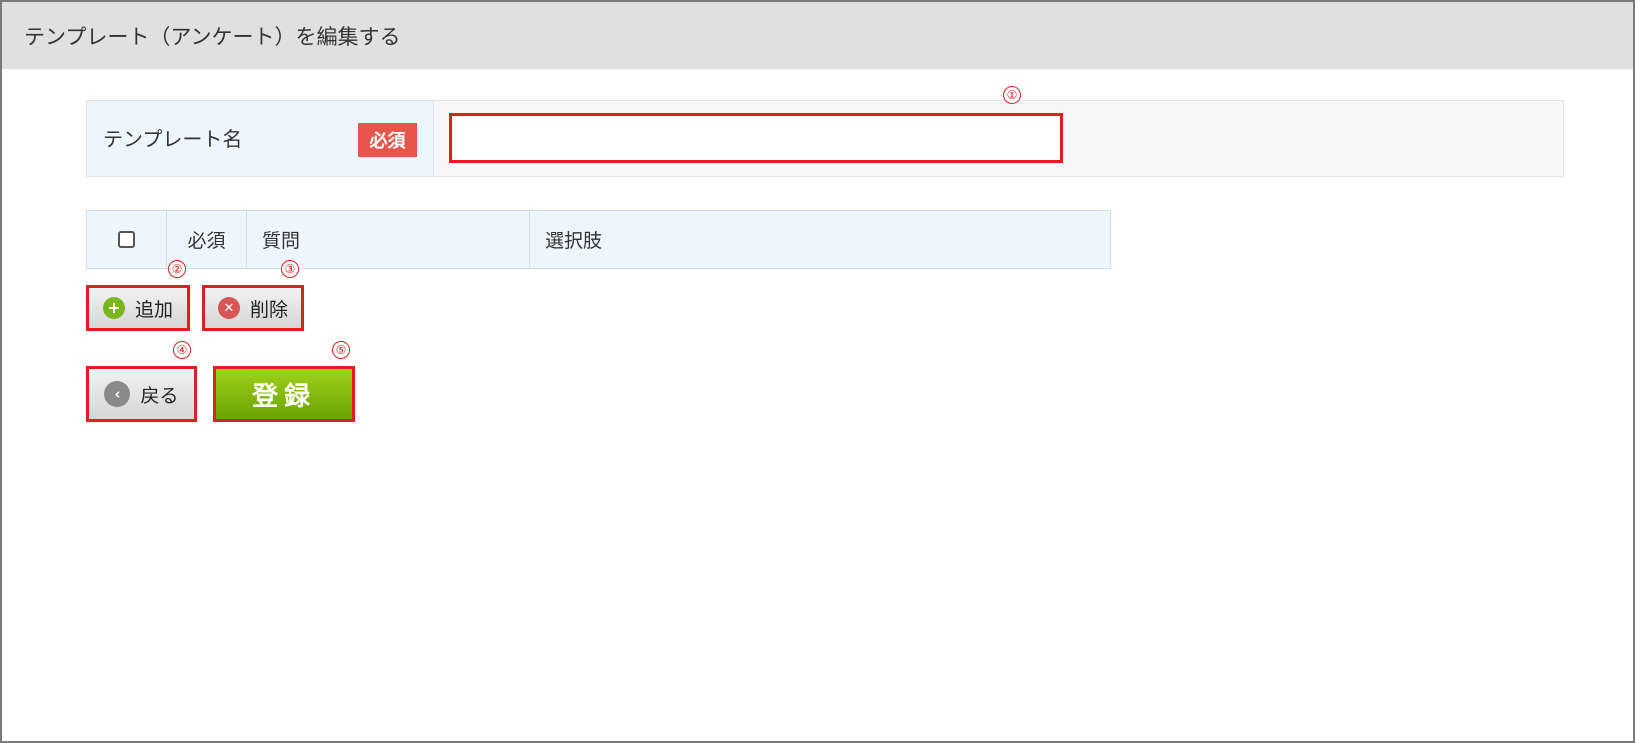 This screenshot has width=1635, height=743. Describe the element at coordinates (387, 140) in the screenshot. I see `required-badge: 必須` at that location.